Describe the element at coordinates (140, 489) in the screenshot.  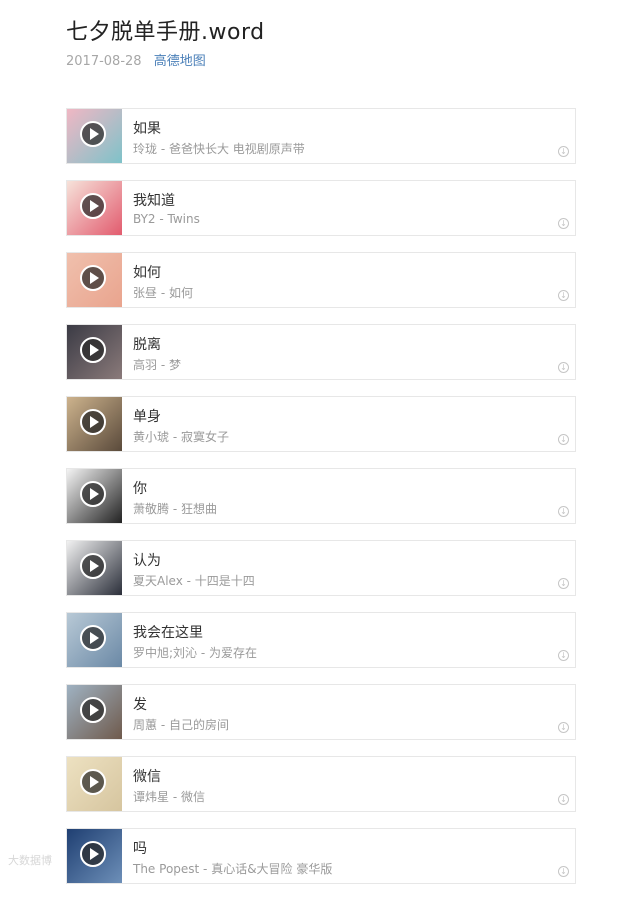
I see `song-title: 你` at that location.